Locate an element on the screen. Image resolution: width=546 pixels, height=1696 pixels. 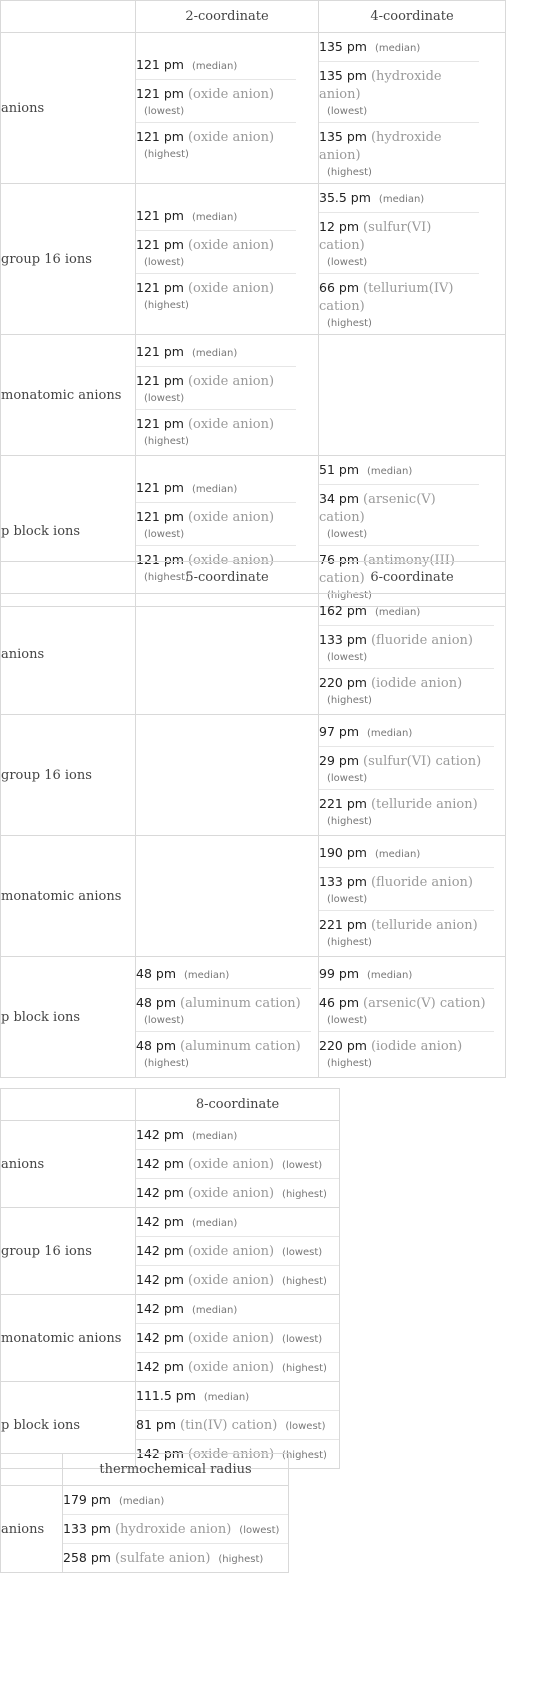
entry-median: 162 pm (median) is located at coordinates (406, 611).